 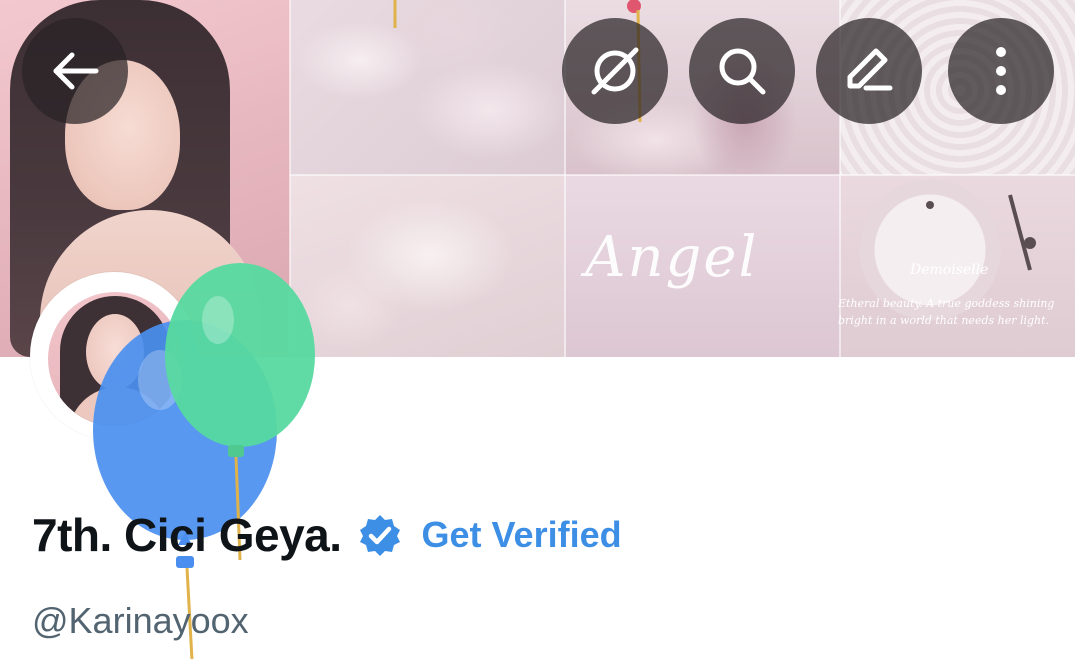 I want to click on banner-angel-text: Angel, so click(x=672, y=257).